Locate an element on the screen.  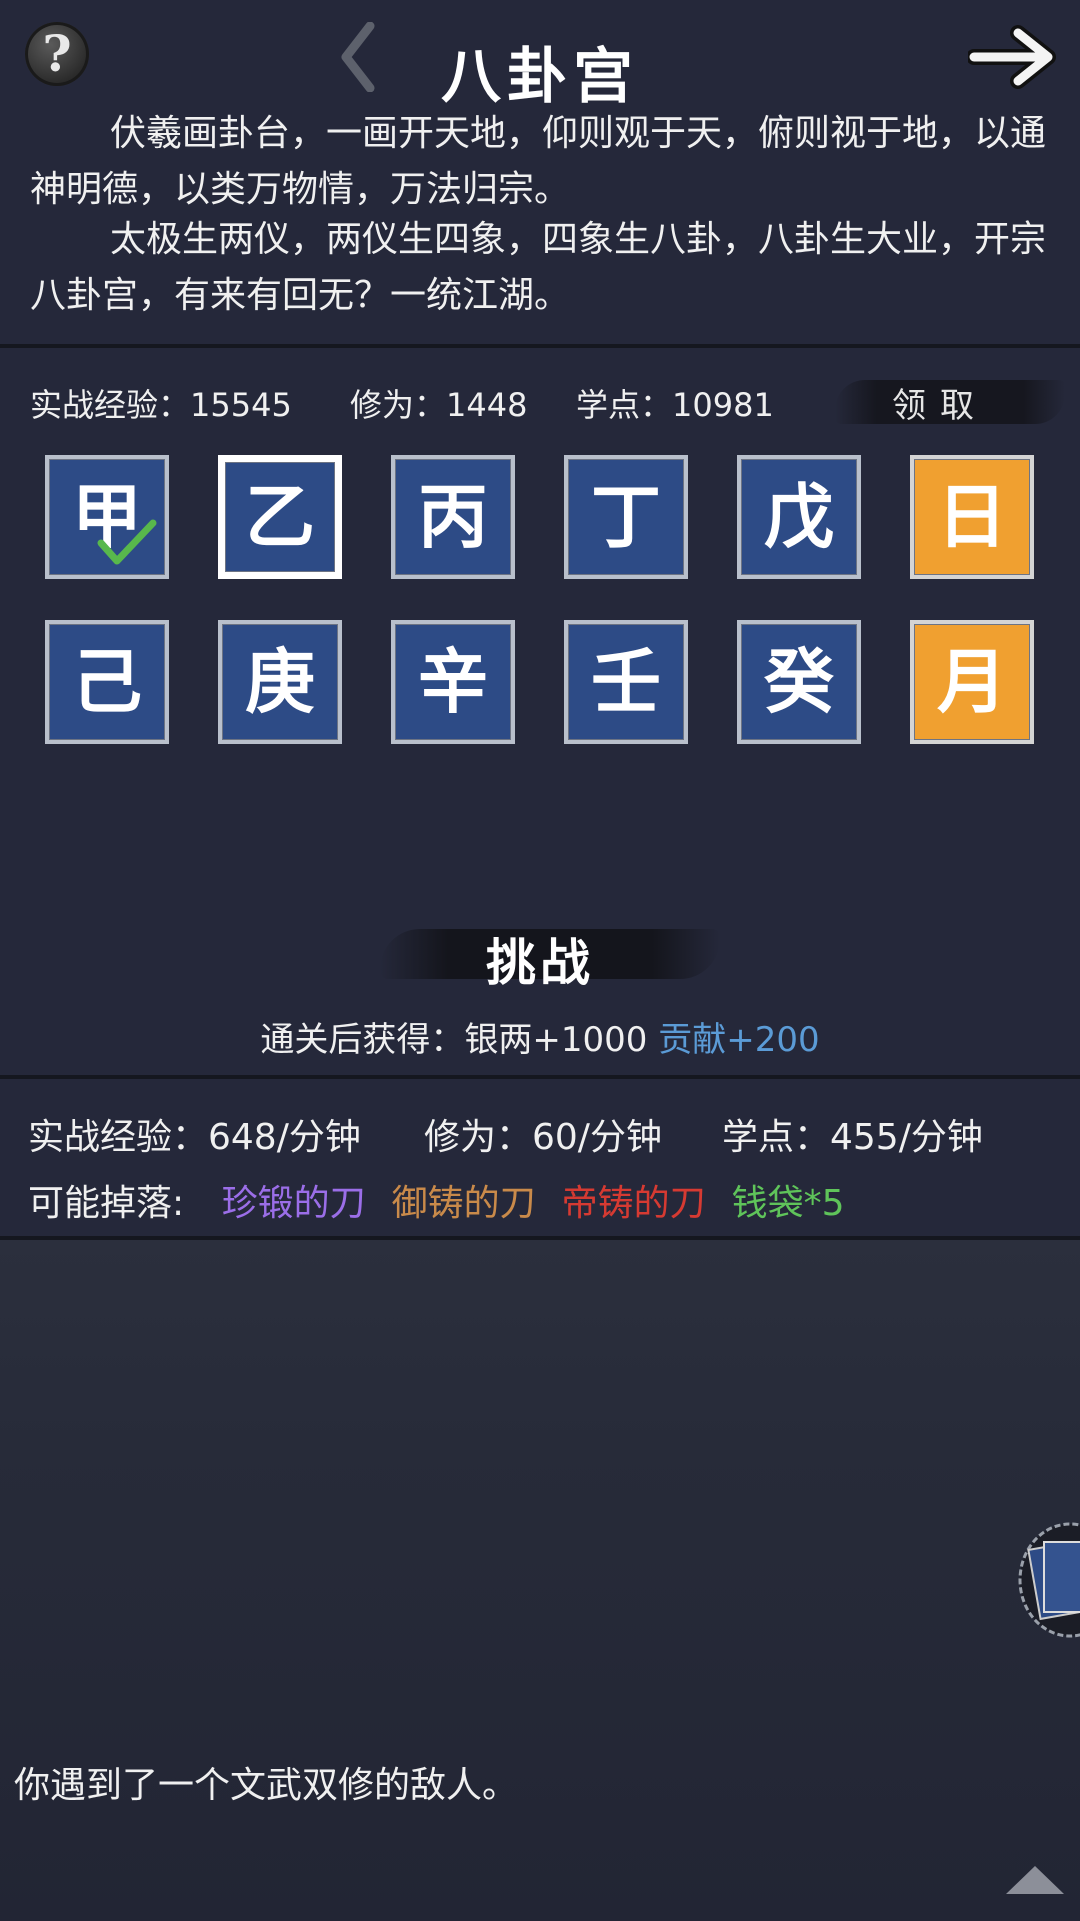
tile-char: 日 is located at coordinates (972, 516).